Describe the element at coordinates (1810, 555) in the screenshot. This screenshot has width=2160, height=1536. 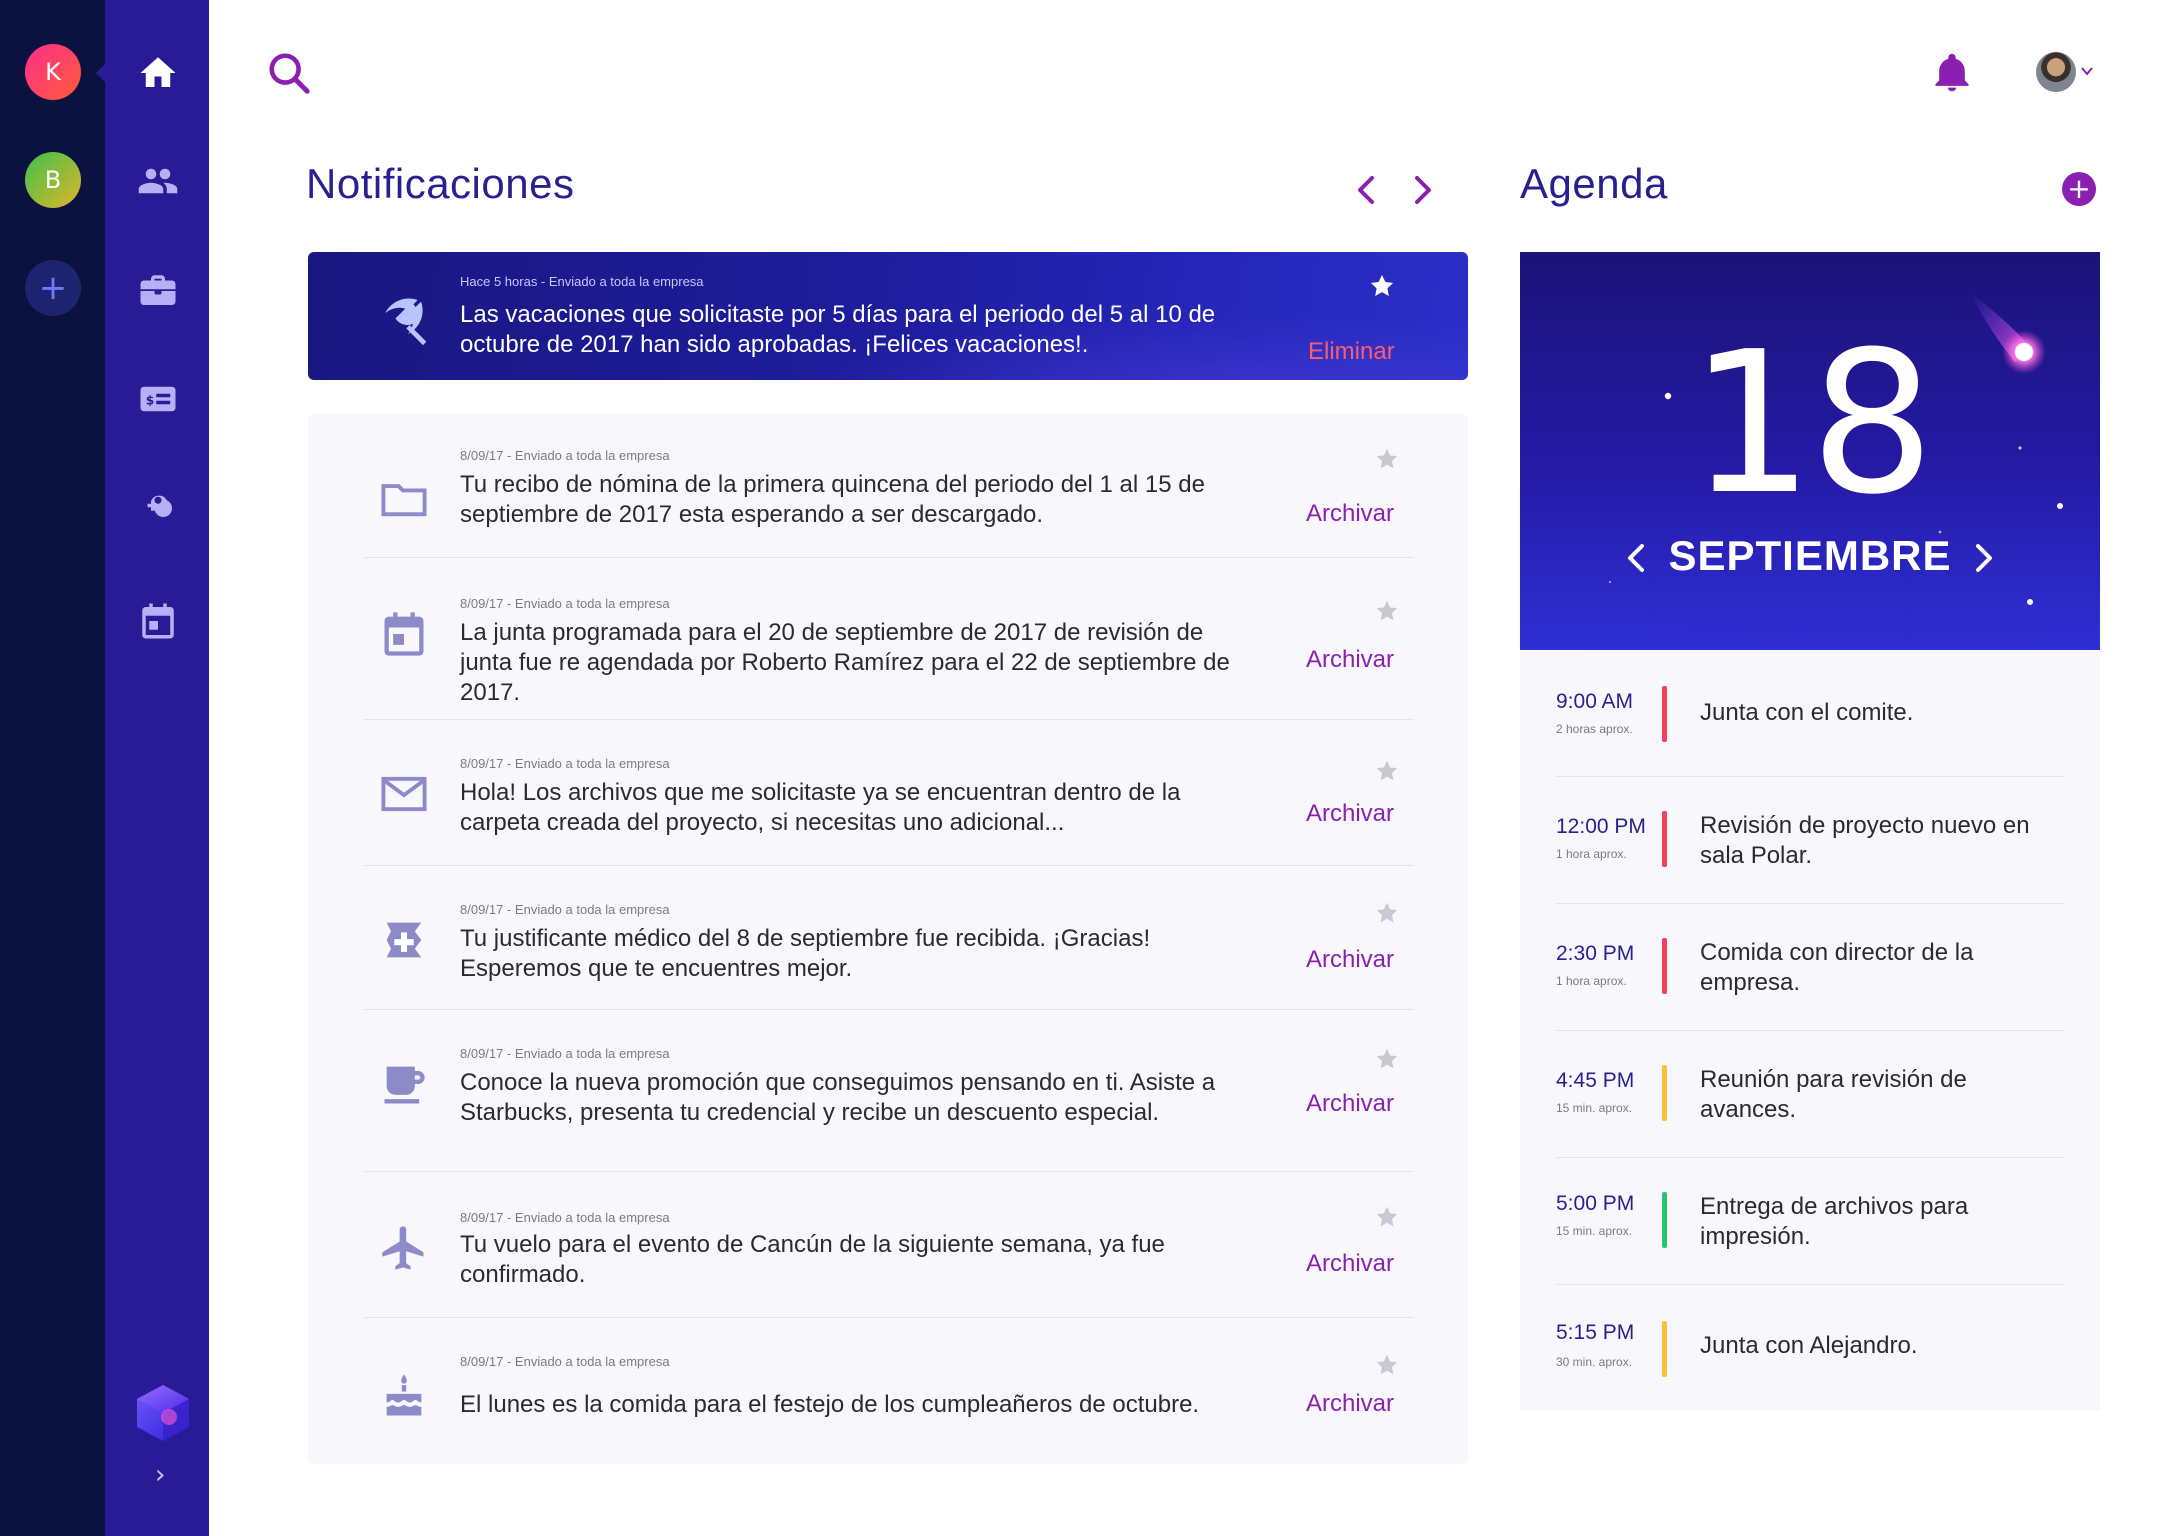
I see `calendar-month: SEPTIEMBRE` at that location.